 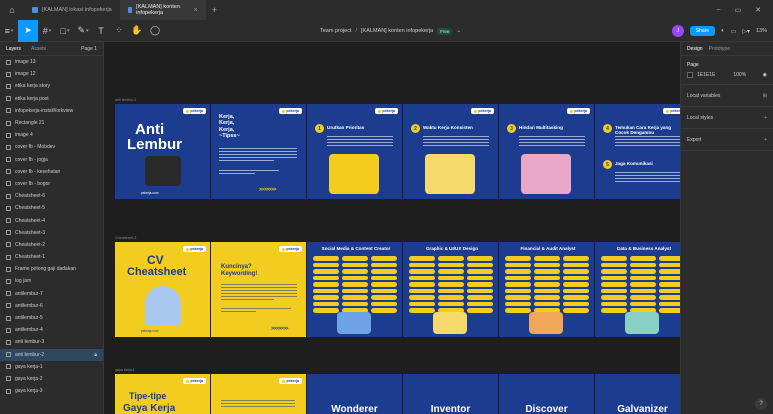 What do you see at coordinates (51, 367) in the screenshot?
I see `layer-item: gaya kerja-1` at bounding box center [51, 367].